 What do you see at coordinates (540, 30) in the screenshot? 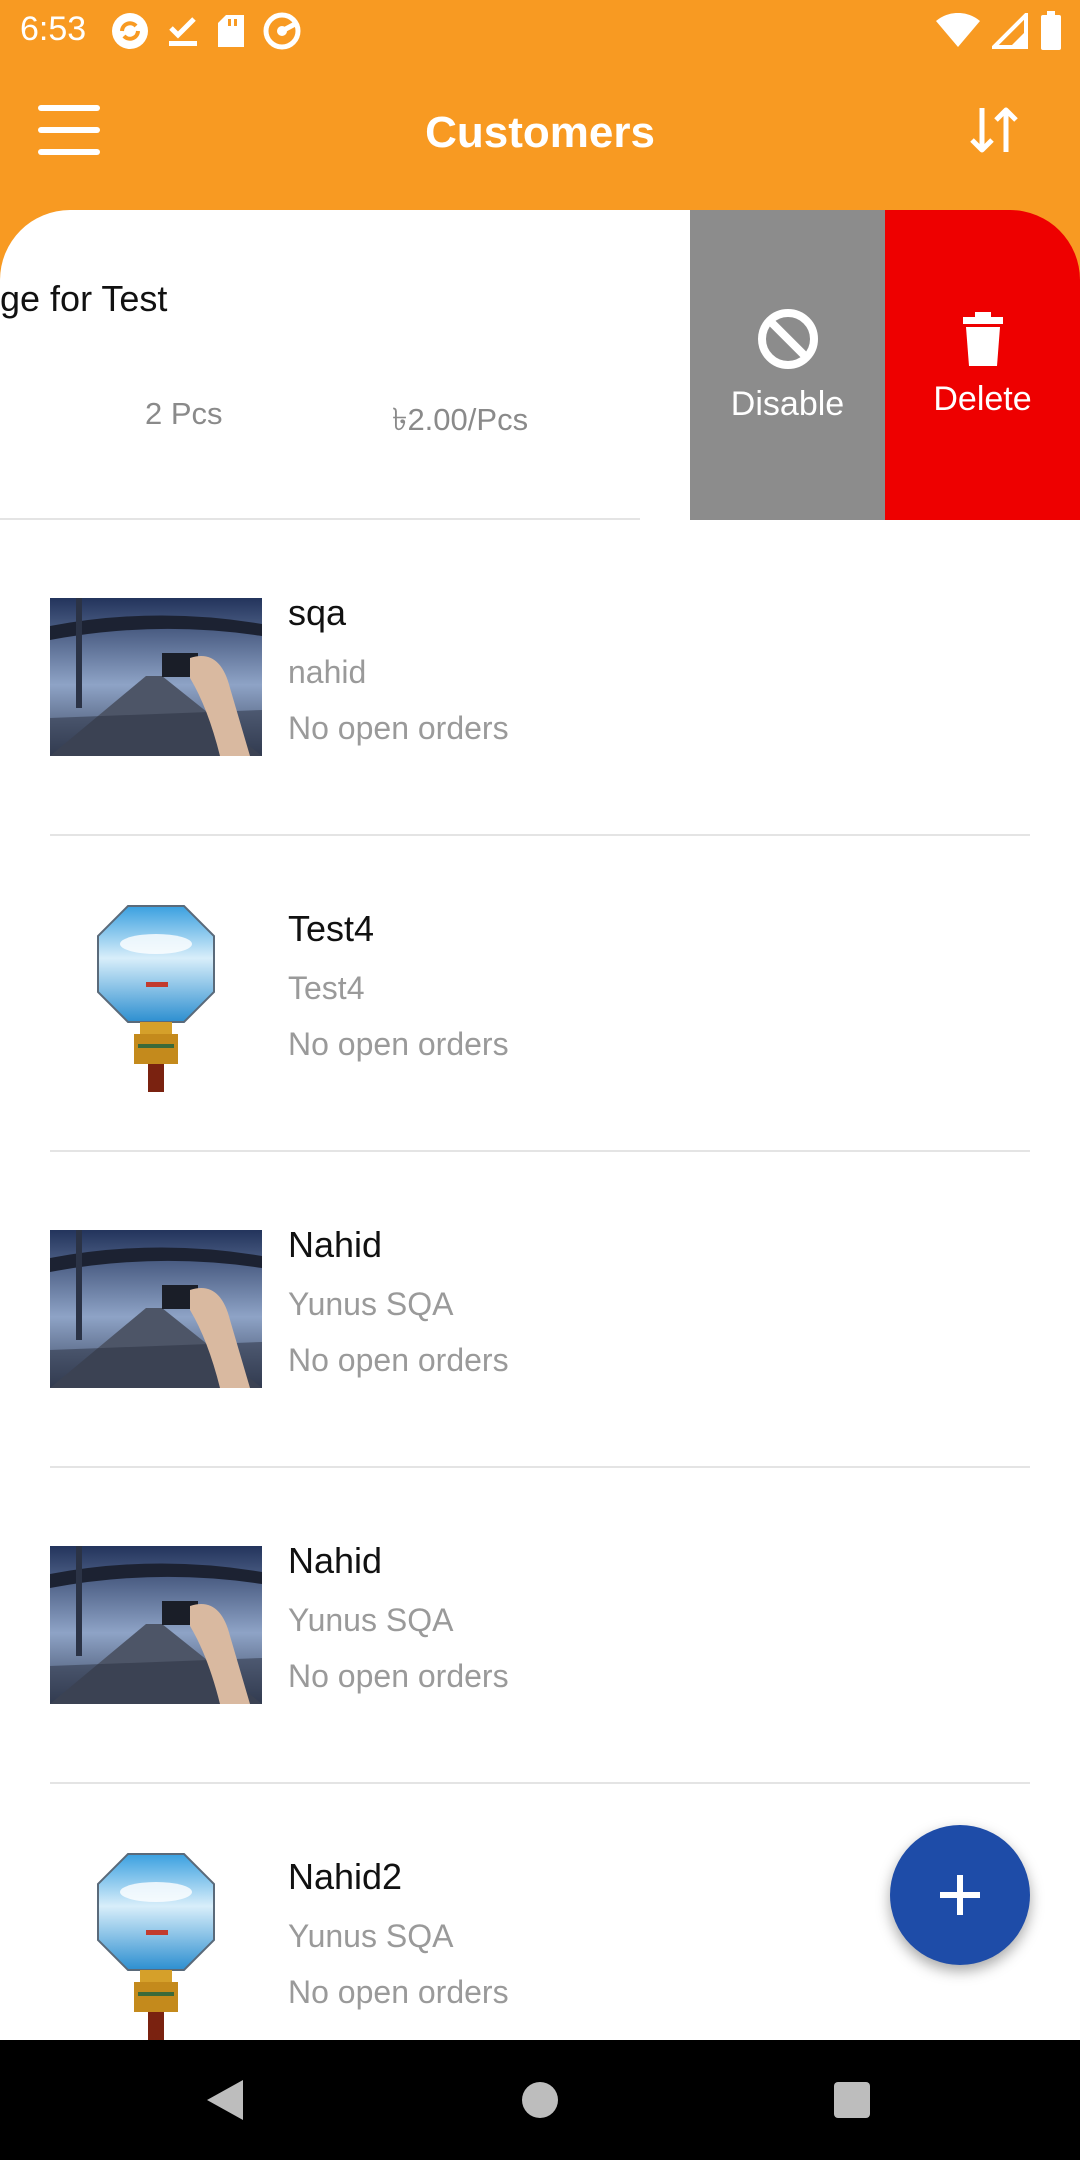
I see `status-bar: 6:53` at bounding box center [540, 30].